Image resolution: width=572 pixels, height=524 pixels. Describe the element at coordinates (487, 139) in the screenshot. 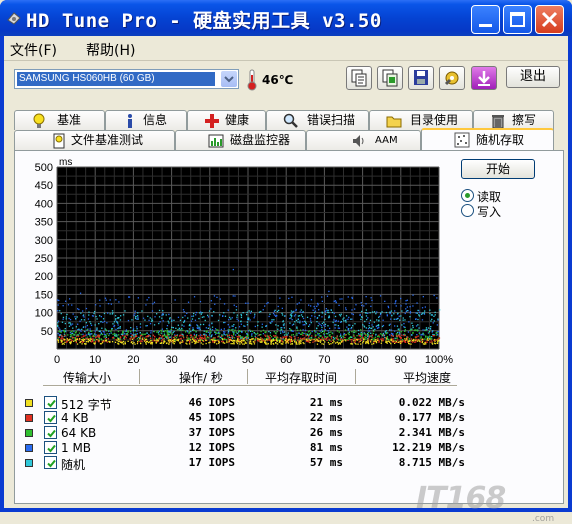

I see `tab-random-access: 随机存取` at that location.